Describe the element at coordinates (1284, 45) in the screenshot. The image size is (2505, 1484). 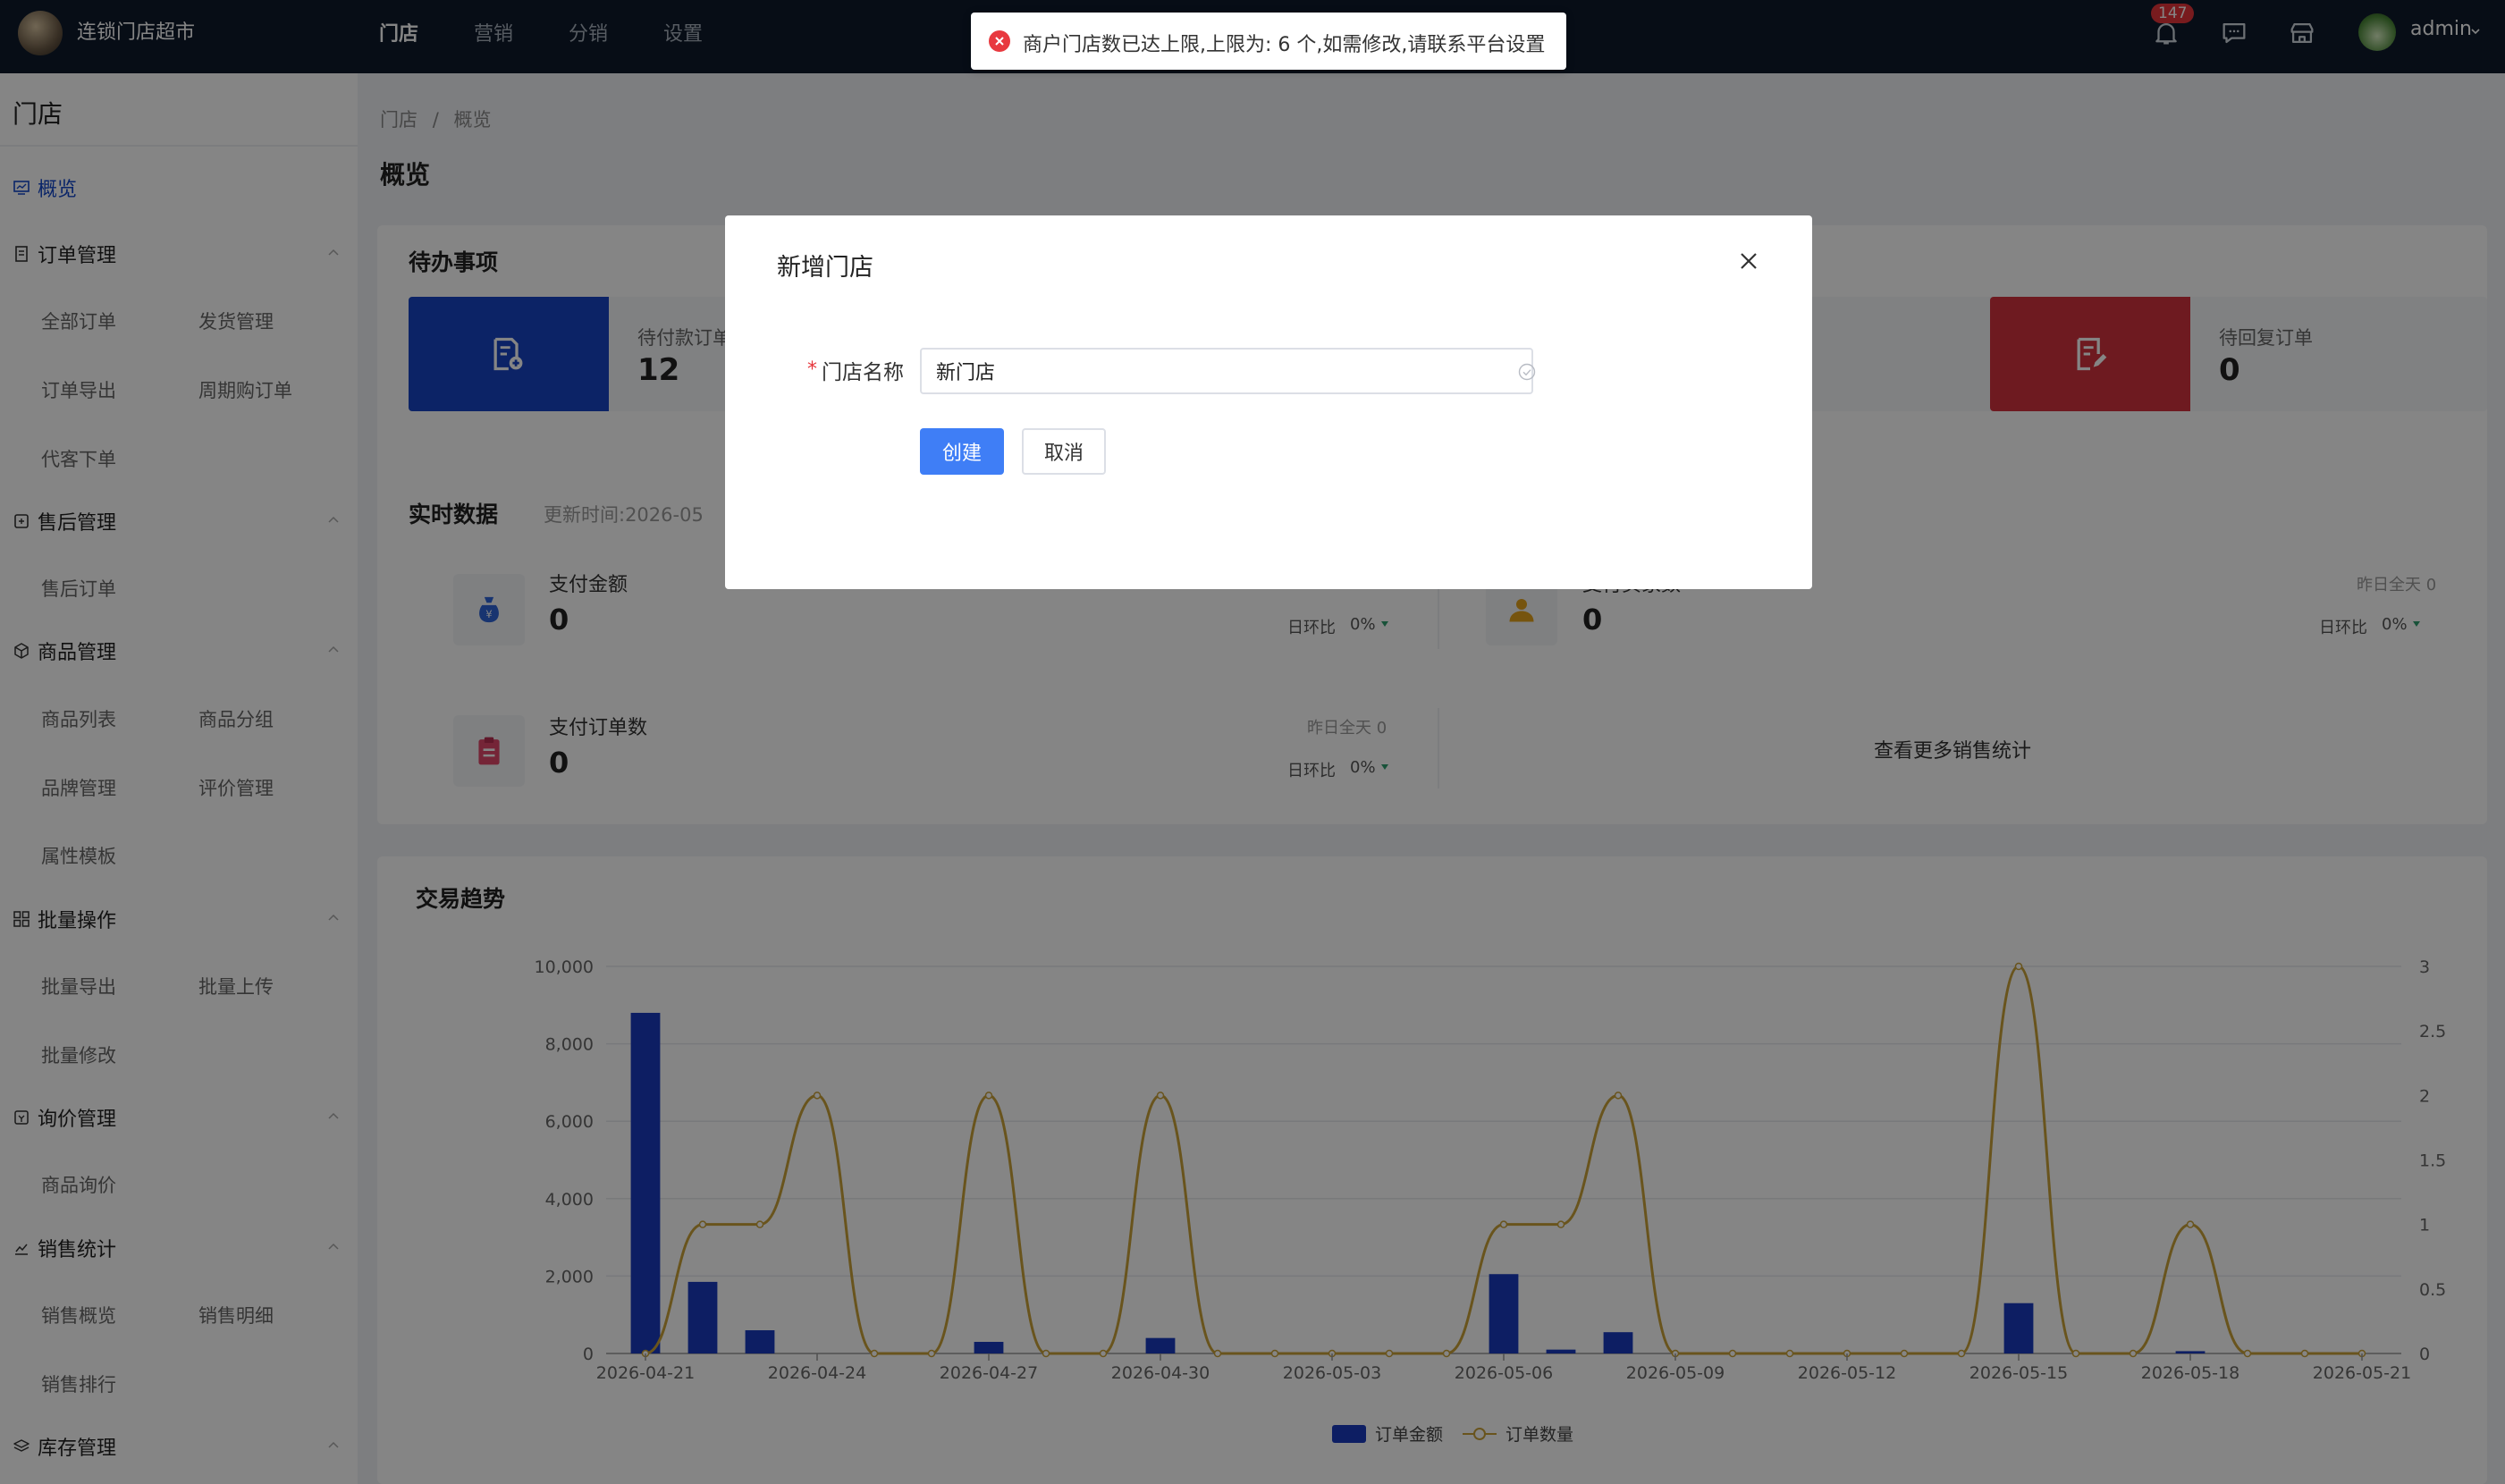
I see `toast-message: 商户门店数已达上限,上限为: 6 个,如需修改,请联系平台设置` at that location.